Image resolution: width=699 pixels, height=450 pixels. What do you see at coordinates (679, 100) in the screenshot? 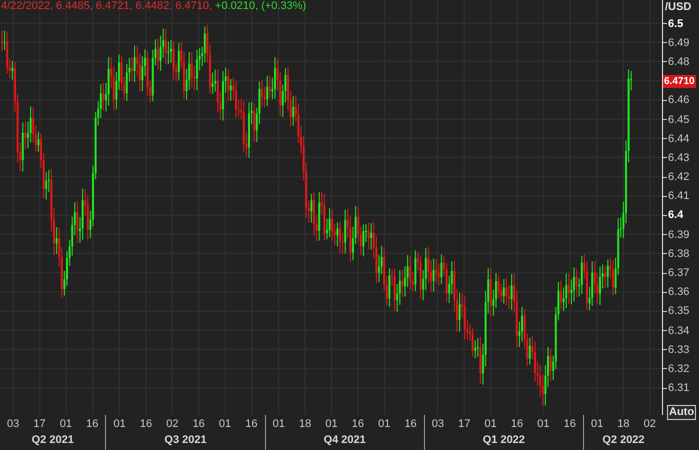
I see `axis-label: 6.46` at bounding box center [679, 100].